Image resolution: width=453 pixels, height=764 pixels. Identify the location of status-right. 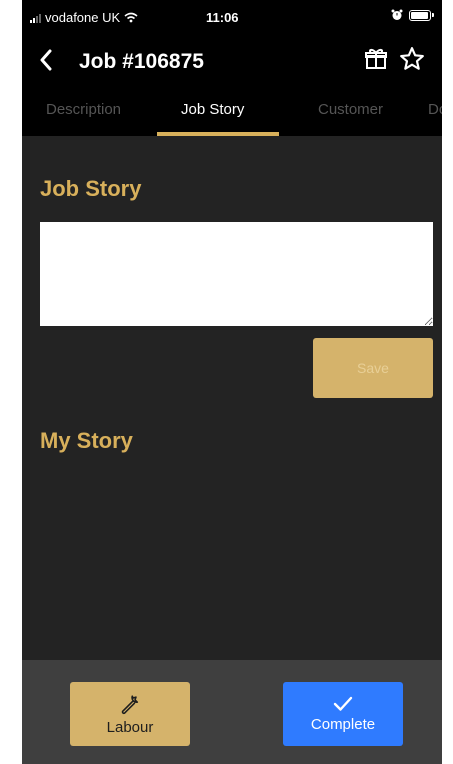
(412, 15).